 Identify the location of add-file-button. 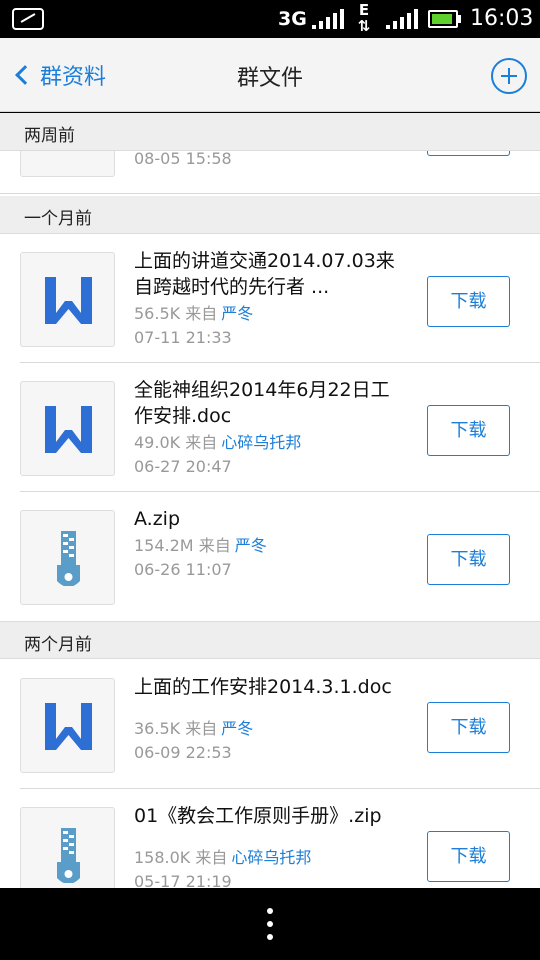
(509, 76).